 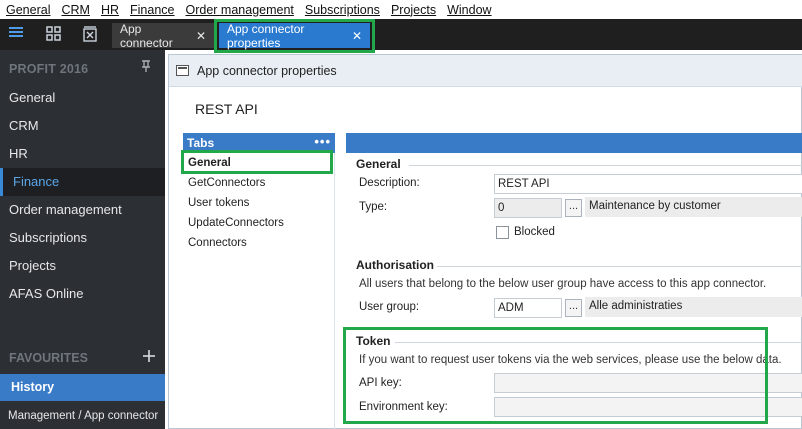 What do you see at coordinates (82, 210) in the screenshot?
I see `sidebar-item-order-management: Order management` at bounding box center [82, 210].